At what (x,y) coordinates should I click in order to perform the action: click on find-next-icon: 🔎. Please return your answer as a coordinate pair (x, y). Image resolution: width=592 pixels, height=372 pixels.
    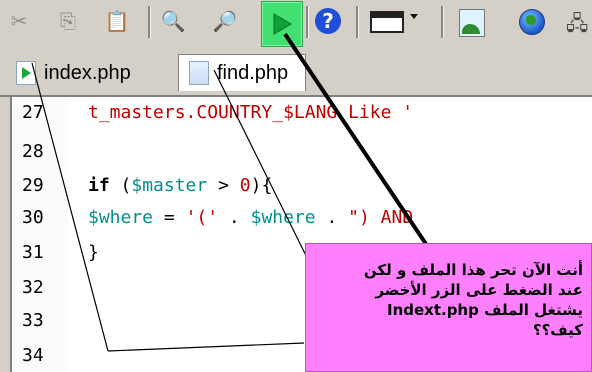
    Looking at the image, I should click on (225, 21).